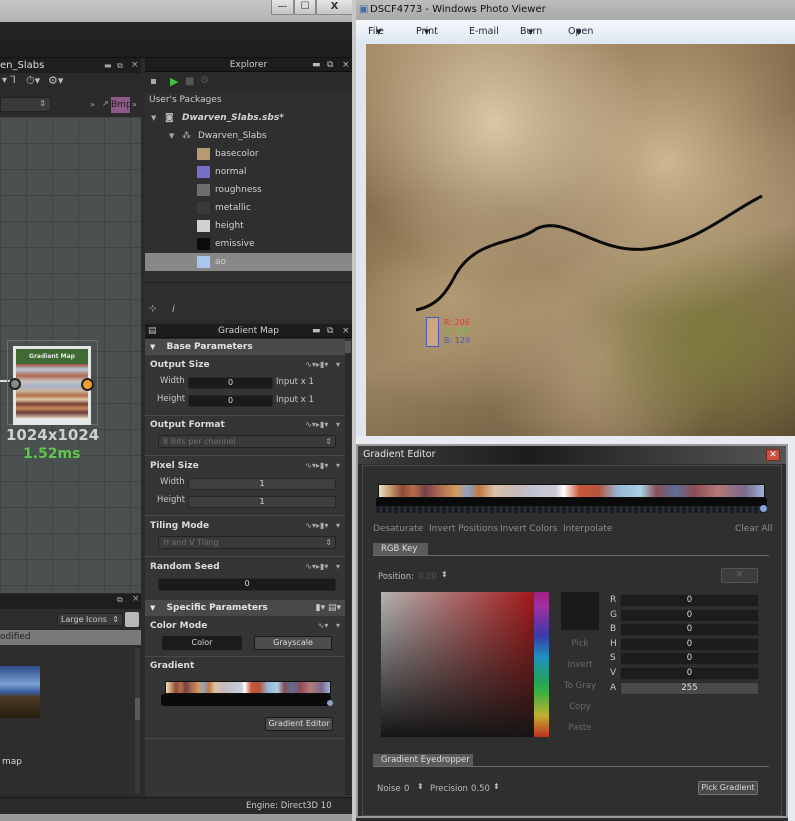  Describe the element at coordinates (444, 574) in the screenshot. I see `position-spinner-icon: ⬍` at that location.